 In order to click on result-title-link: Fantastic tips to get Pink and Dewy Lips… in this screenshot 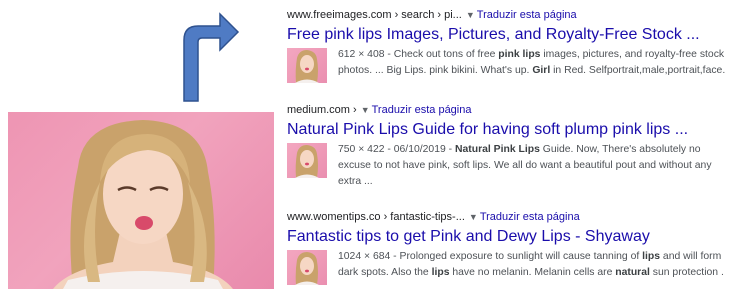, I will do `click(510, 236)`.